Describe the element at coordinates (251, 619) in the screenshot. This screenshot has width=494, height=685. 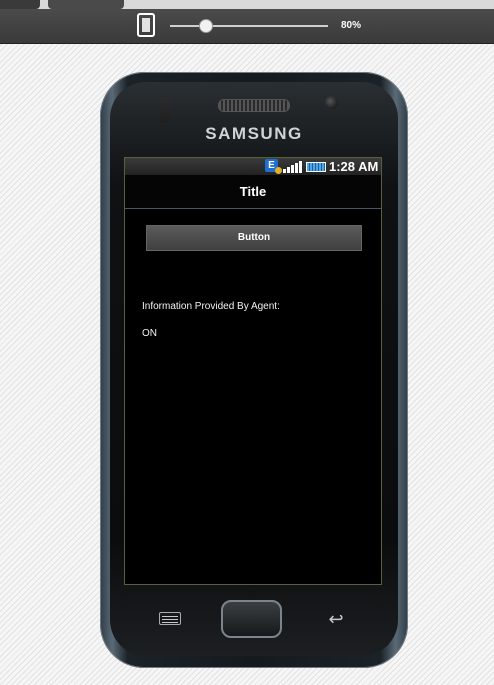
I see `home-button` at that location.